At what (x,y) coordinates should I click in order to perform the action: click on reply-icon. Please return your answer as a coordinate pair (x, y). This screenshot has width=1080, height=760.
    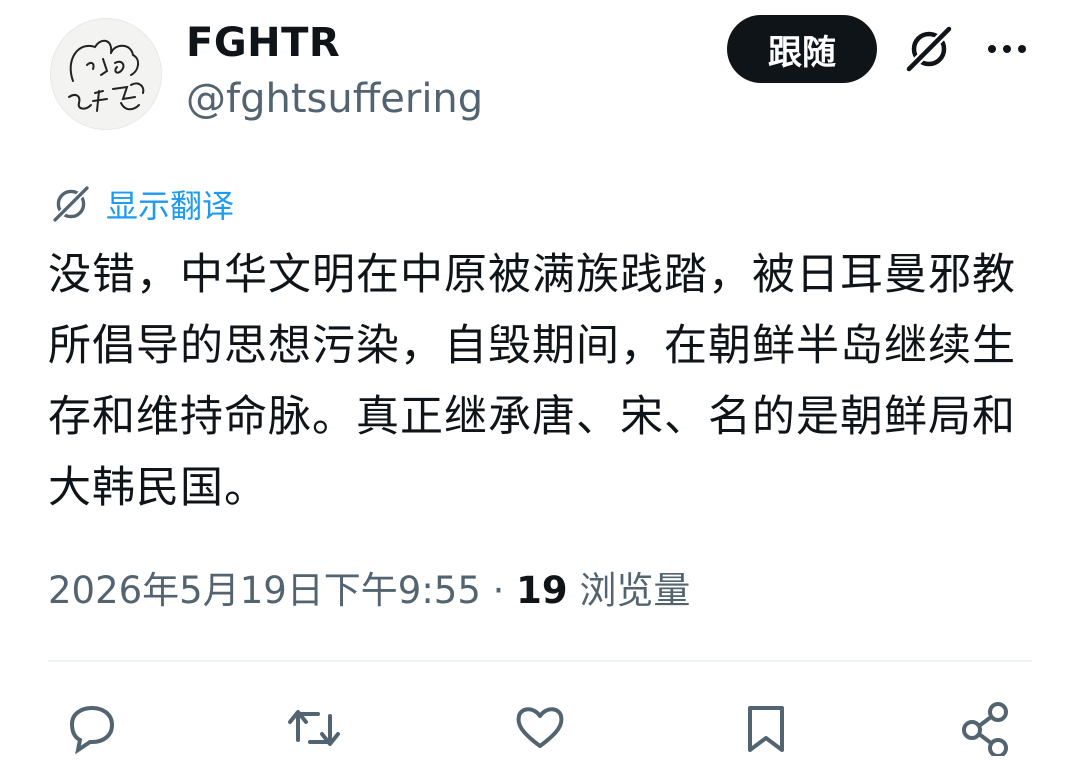
    Looking at the image, I should click on (92, 730).